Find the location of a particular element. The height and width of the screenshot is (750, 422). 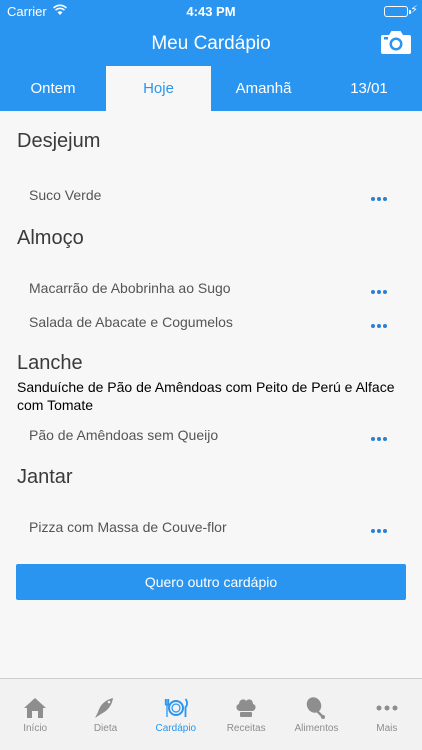

meal-item-label: Pão de Amêndoas sem Queijo is located at coordinates (124, 435).